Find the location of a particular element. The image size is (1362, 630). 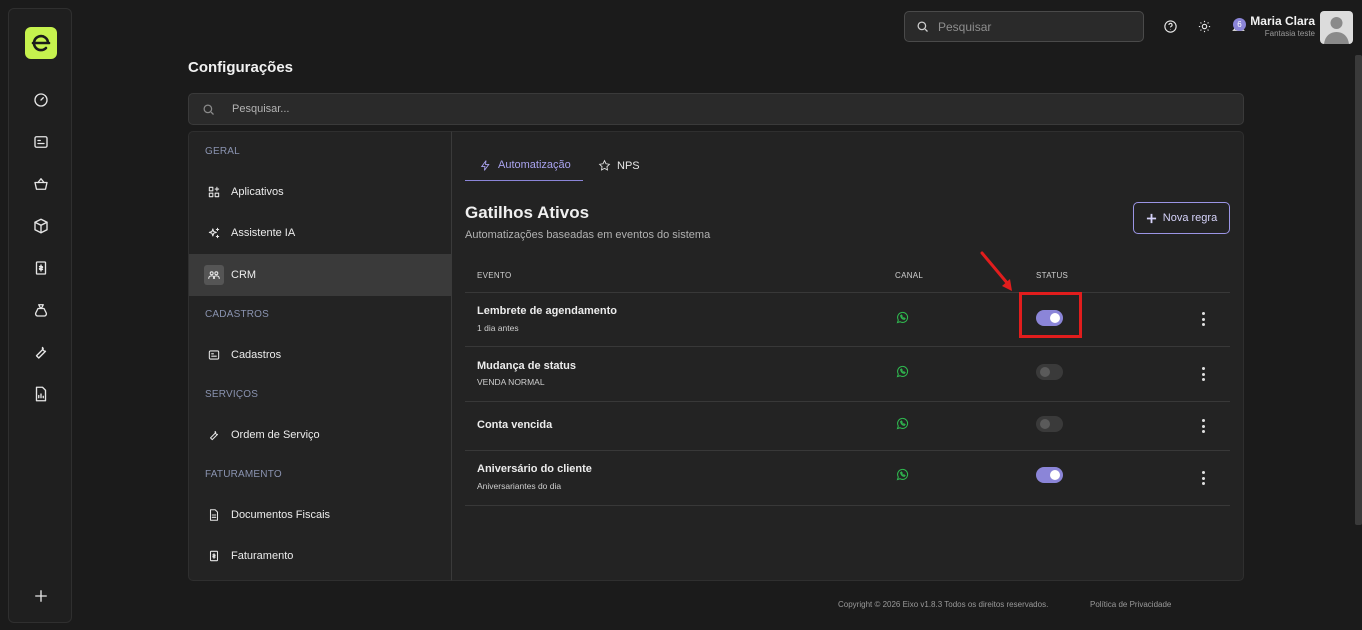

nav-item-label: Documentos Fiscais is located at coordinates (281, 515).